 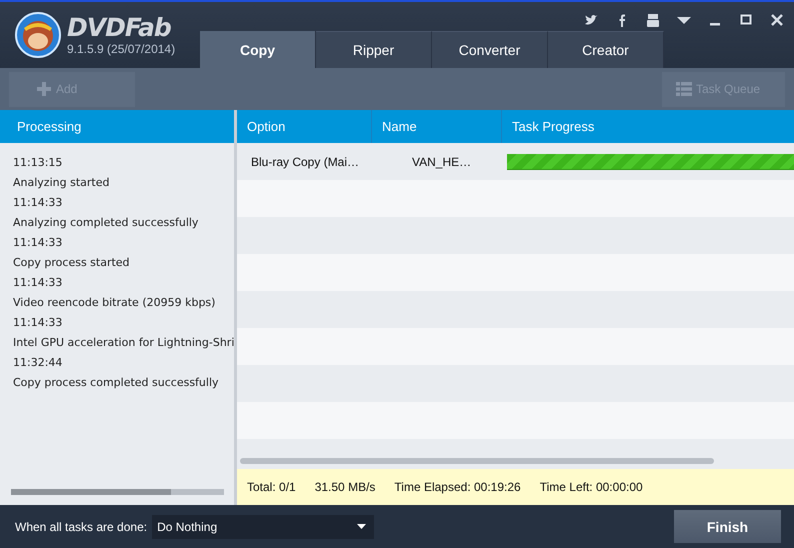 I want to click on caret-icon, so click(x=361, y=526).